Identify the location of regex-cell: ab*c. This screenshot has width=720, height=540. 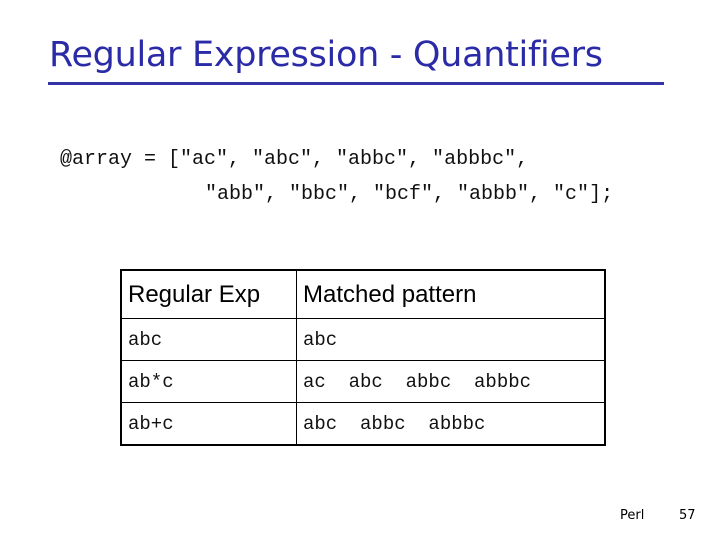
(208, 381).